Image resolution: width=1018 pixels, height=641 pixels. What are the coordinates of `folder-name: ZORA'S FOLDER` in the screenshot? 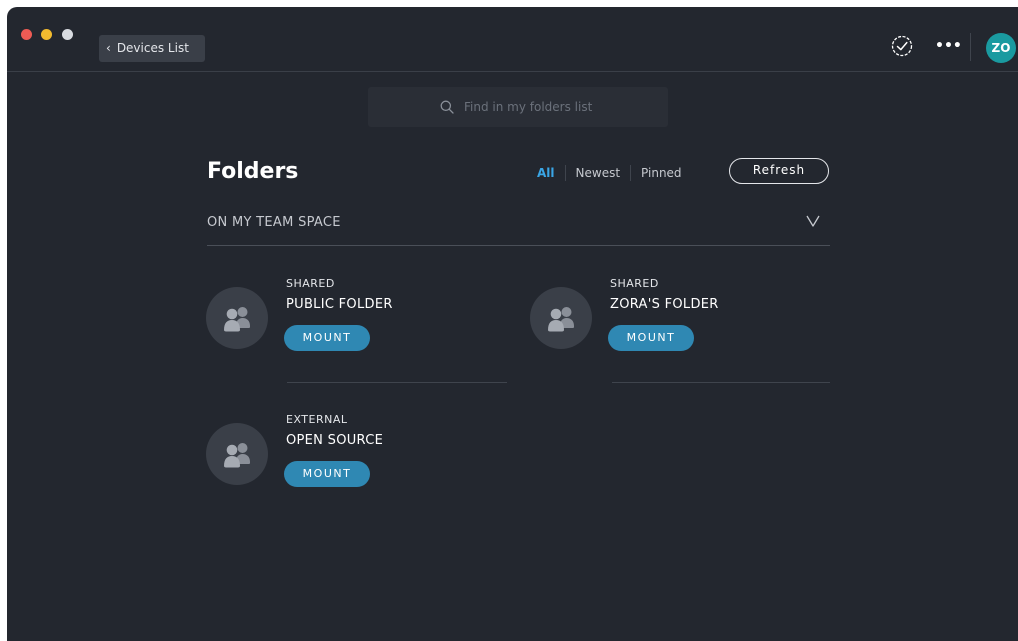 It's located at (664, 304).